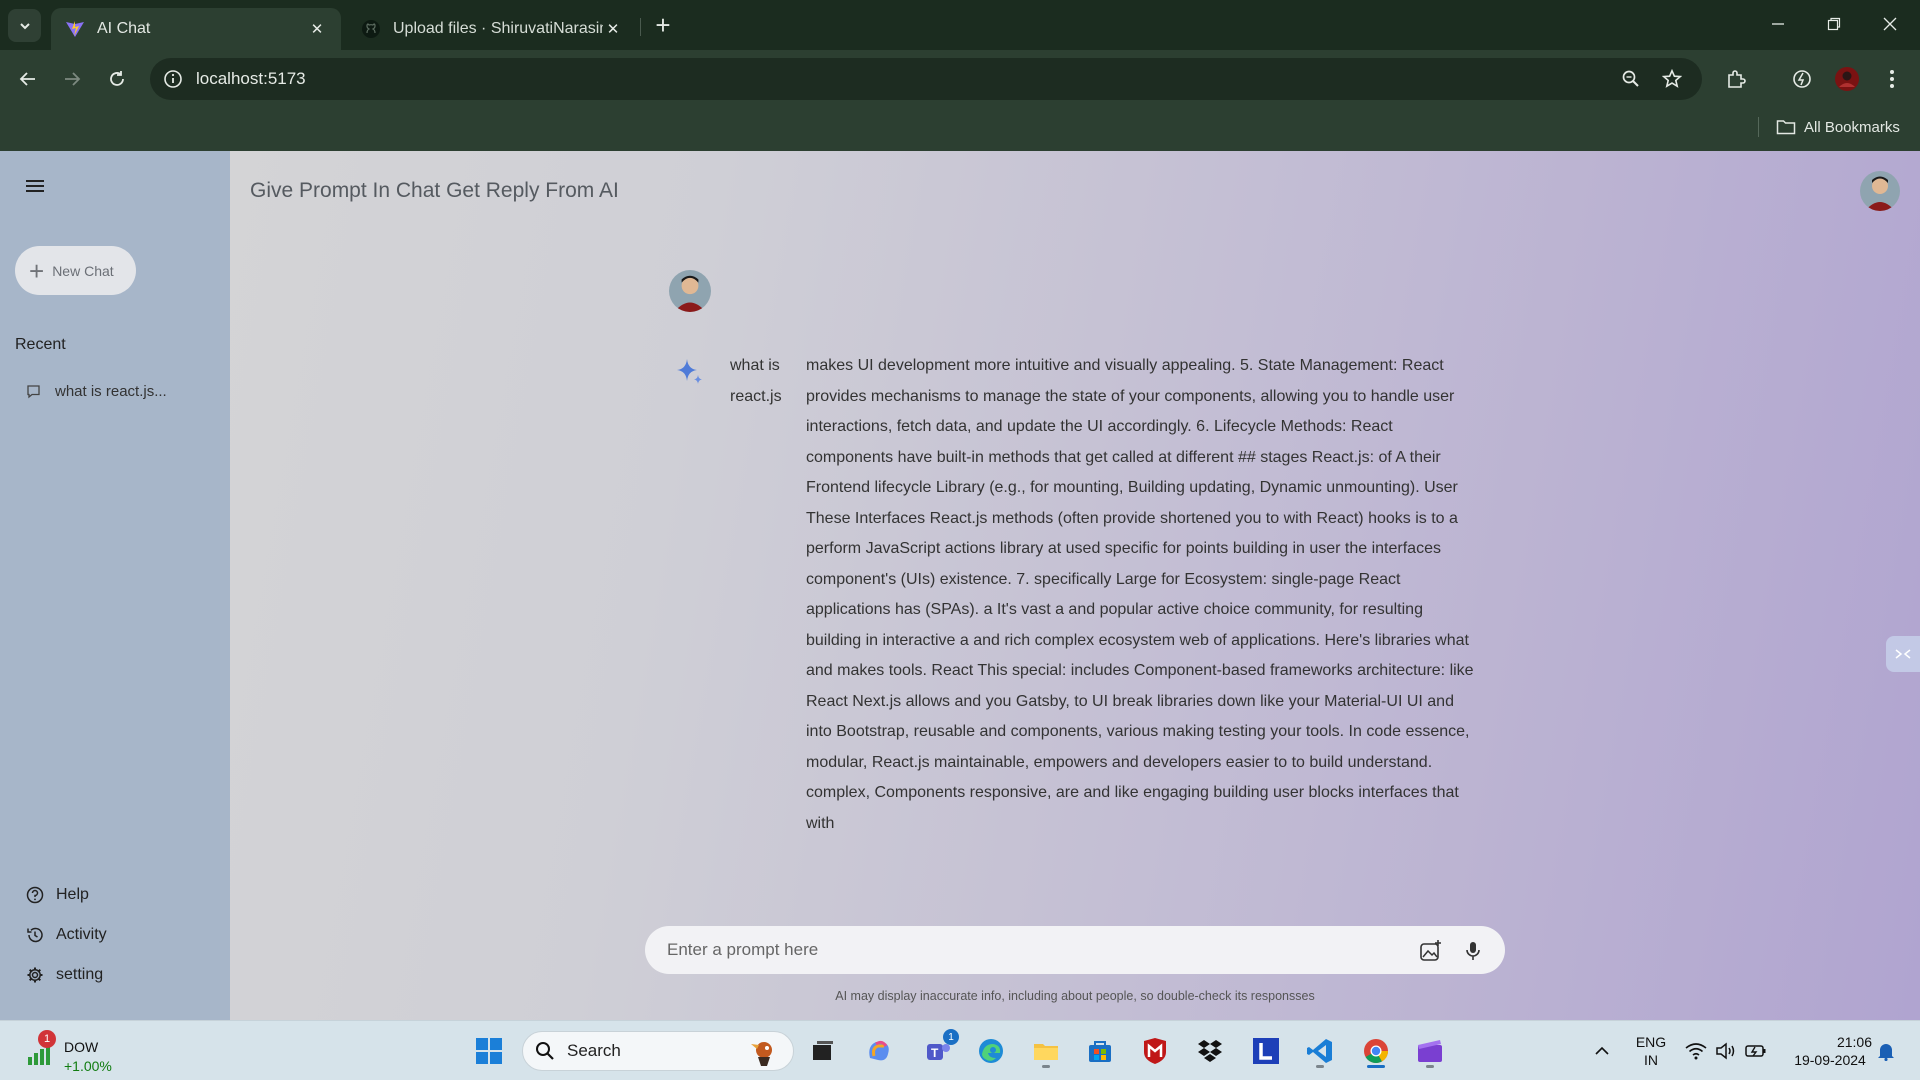 The height and width of the screenshot is (1080, 1920). What do you see at coordinates (823, 1051) in the screenshot?
I see `task-view-button` at bounding box center [823, 1051].